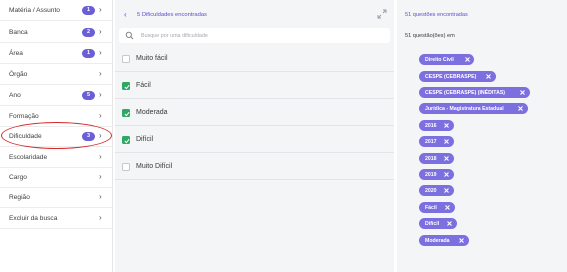  What do you see at coordinates (56, 32) in the screenshot?
I see `sidebar-item-banca: Banca 2 ›` at bounding box center [56, 32].